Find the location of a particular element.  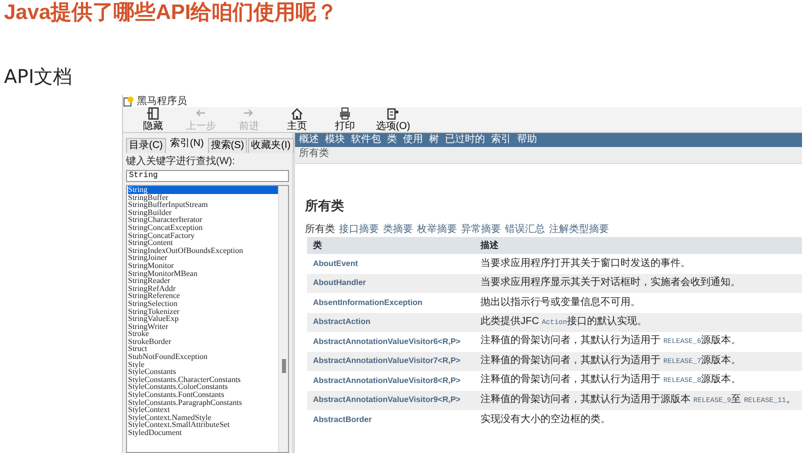

description-text: 当要求应用程序打开其关于窗口时发送的事件。 is located at coordinates (585, 263).